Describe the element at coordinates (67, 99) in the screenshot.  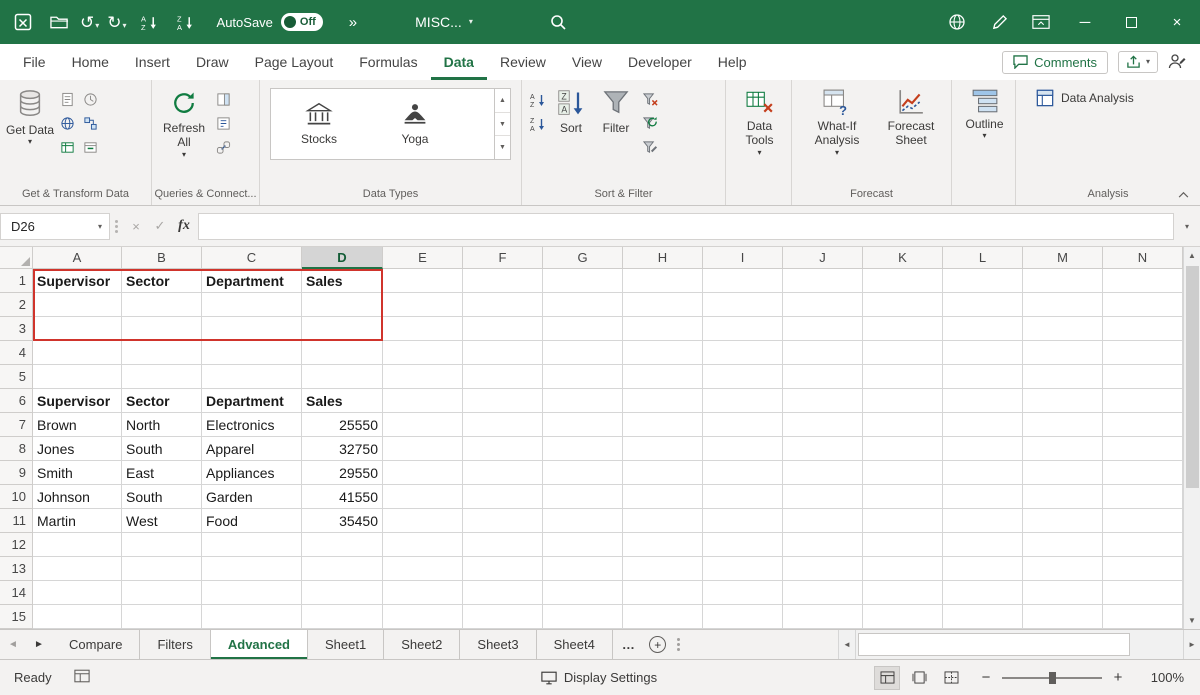
I see `from-text-csv-icon` at that location.